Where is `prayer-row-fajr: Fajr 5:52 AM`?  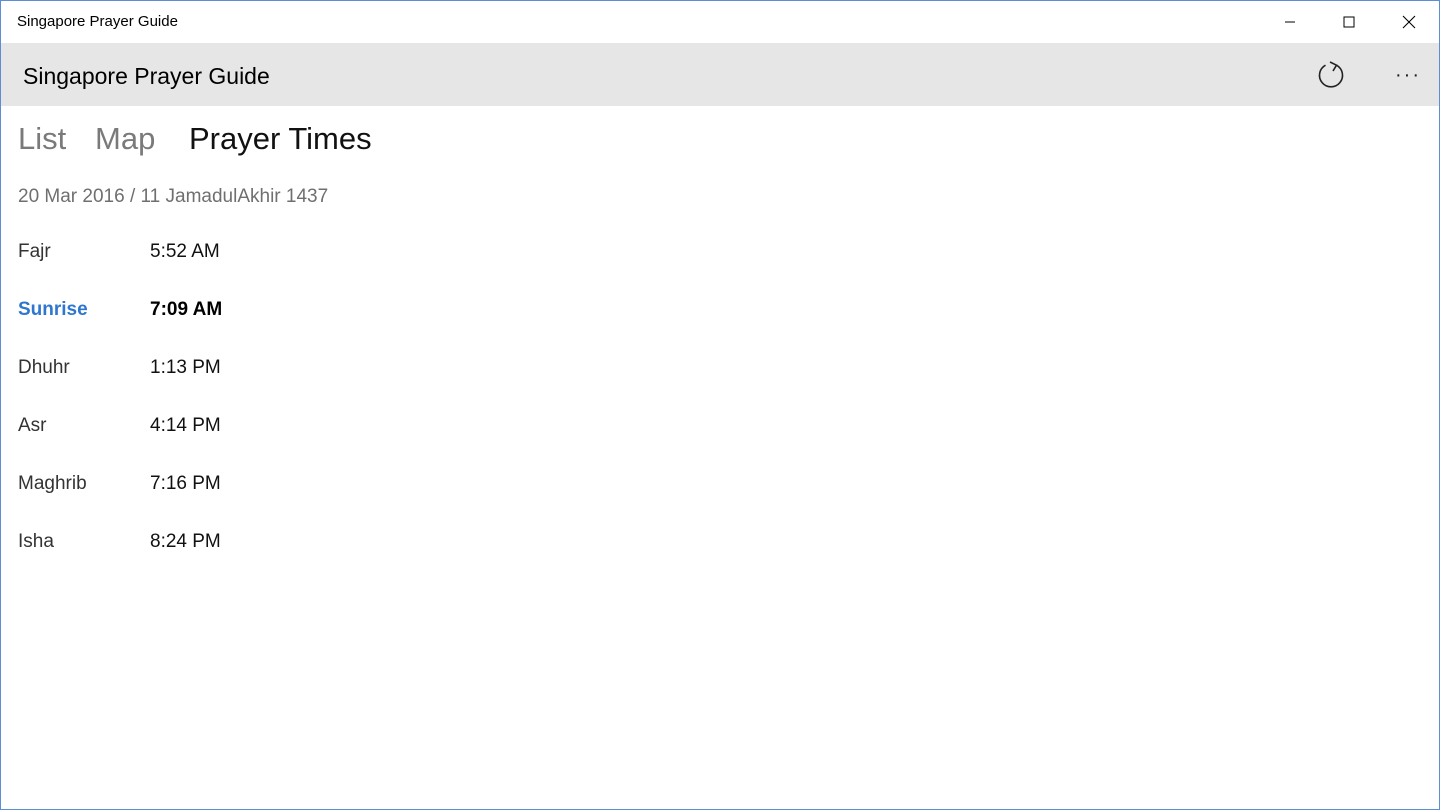 prayer-row-fajr: Fajr 5:52 AM is located at coordinates (218, 256).